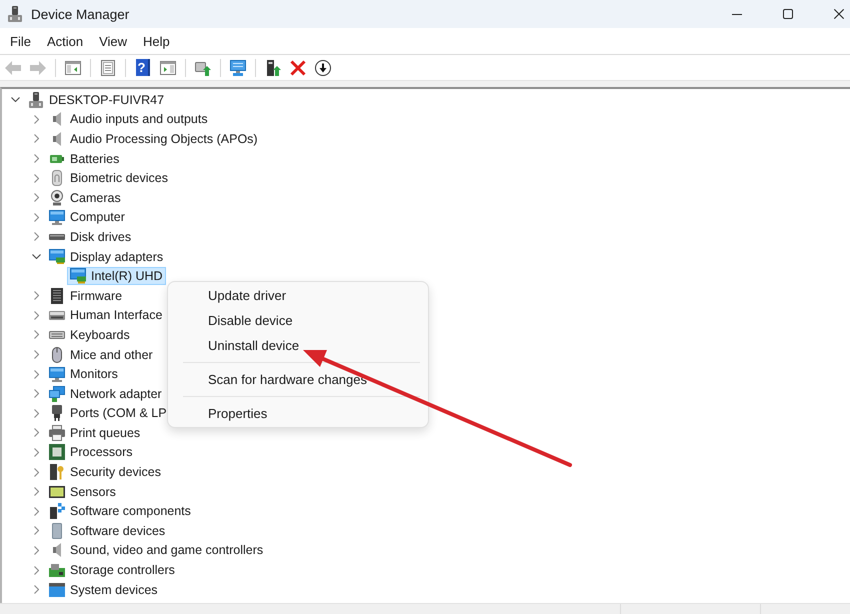  I want to click on page-icon, so click(108, 68).